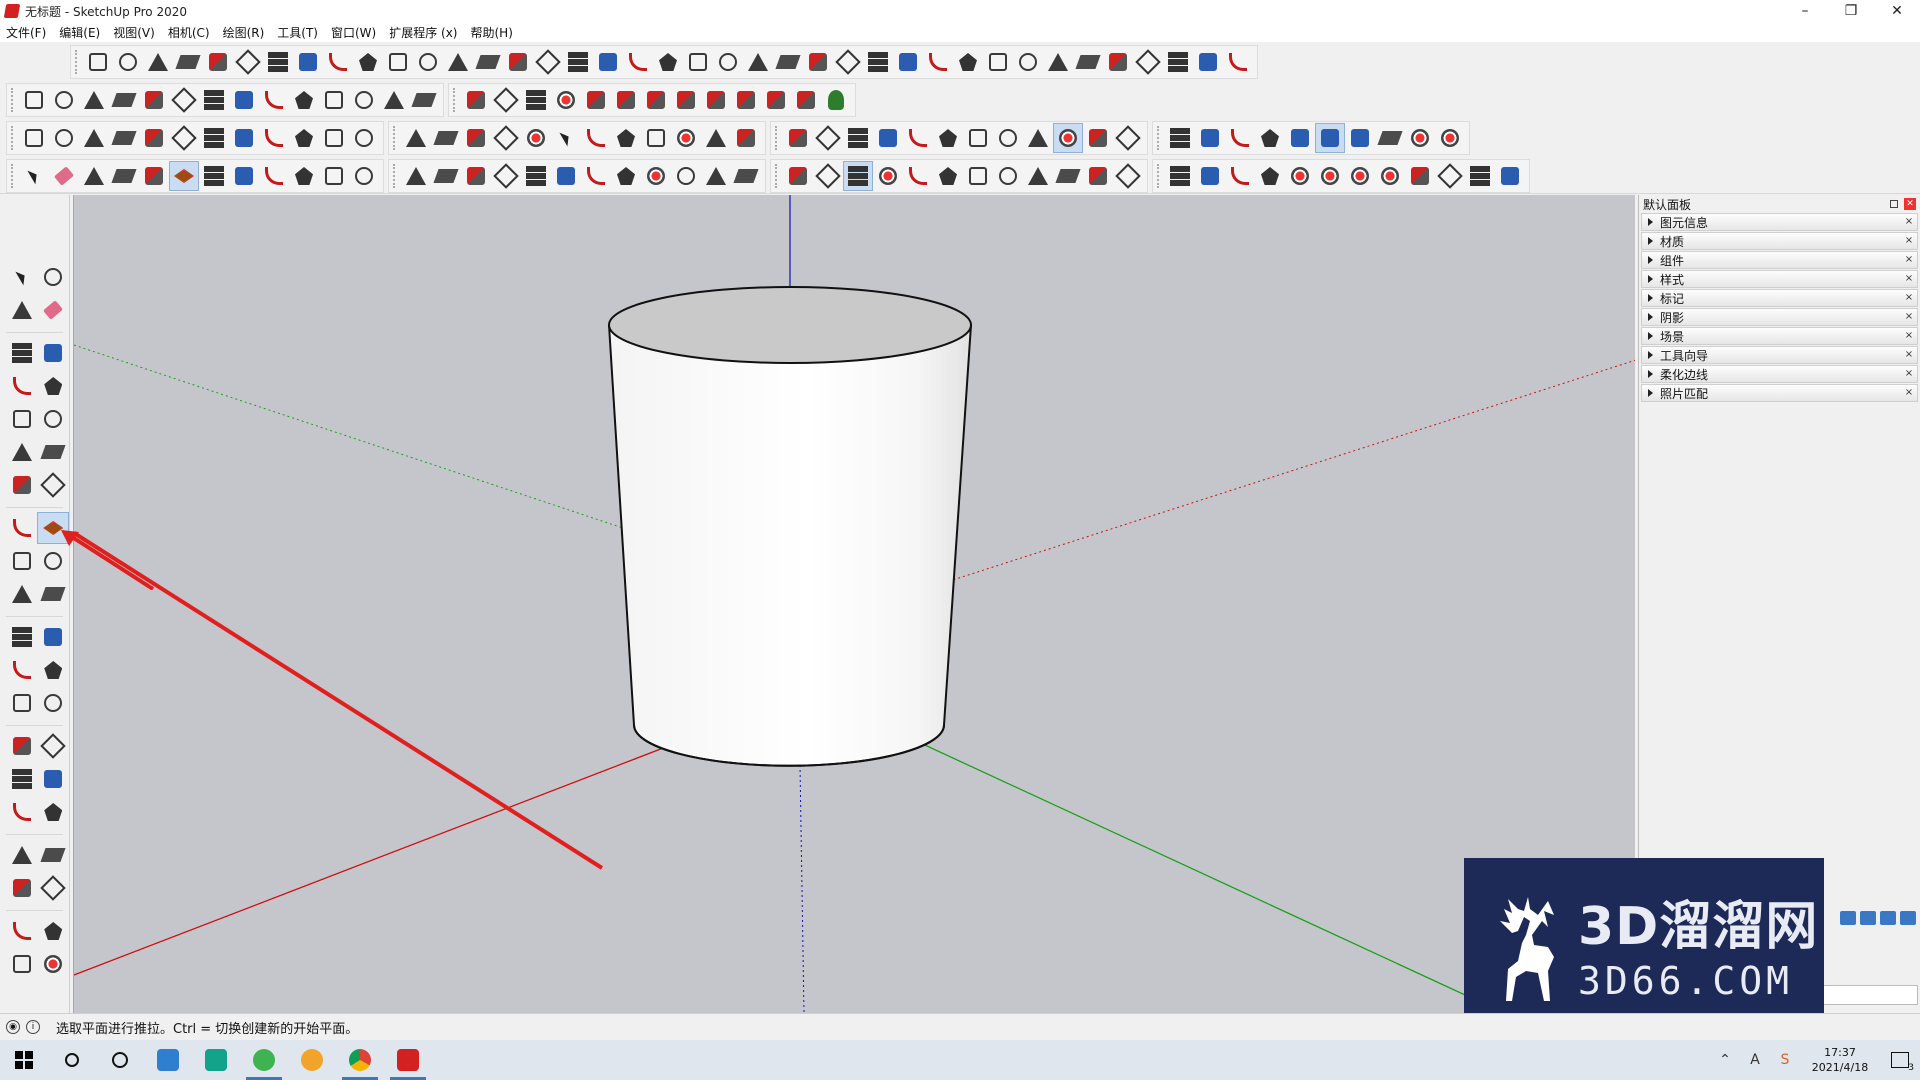 The width and height of the screenshot is (1920, 1080). What do you see at coordinates (22, 452) in the screenshot?
I see `arc-button` at bounding box center [22, 452].